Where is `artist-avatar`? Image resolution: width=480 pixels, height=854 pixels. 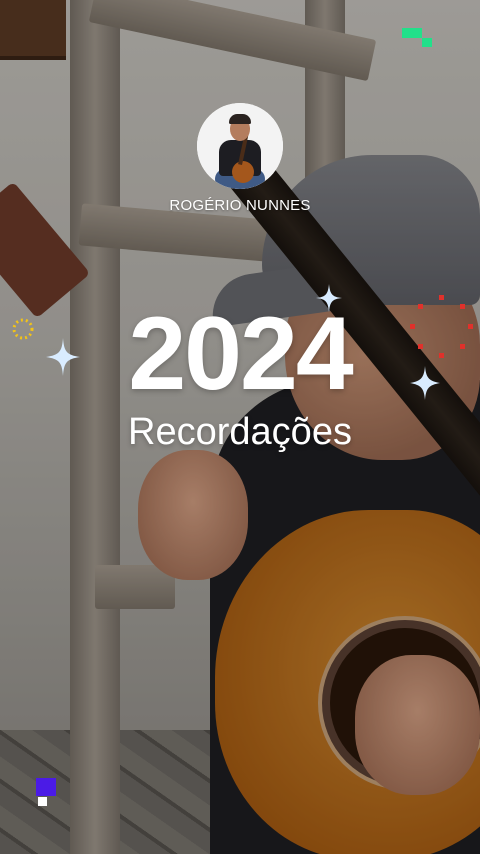
artist-avatar is located at coordinates (240, 146).